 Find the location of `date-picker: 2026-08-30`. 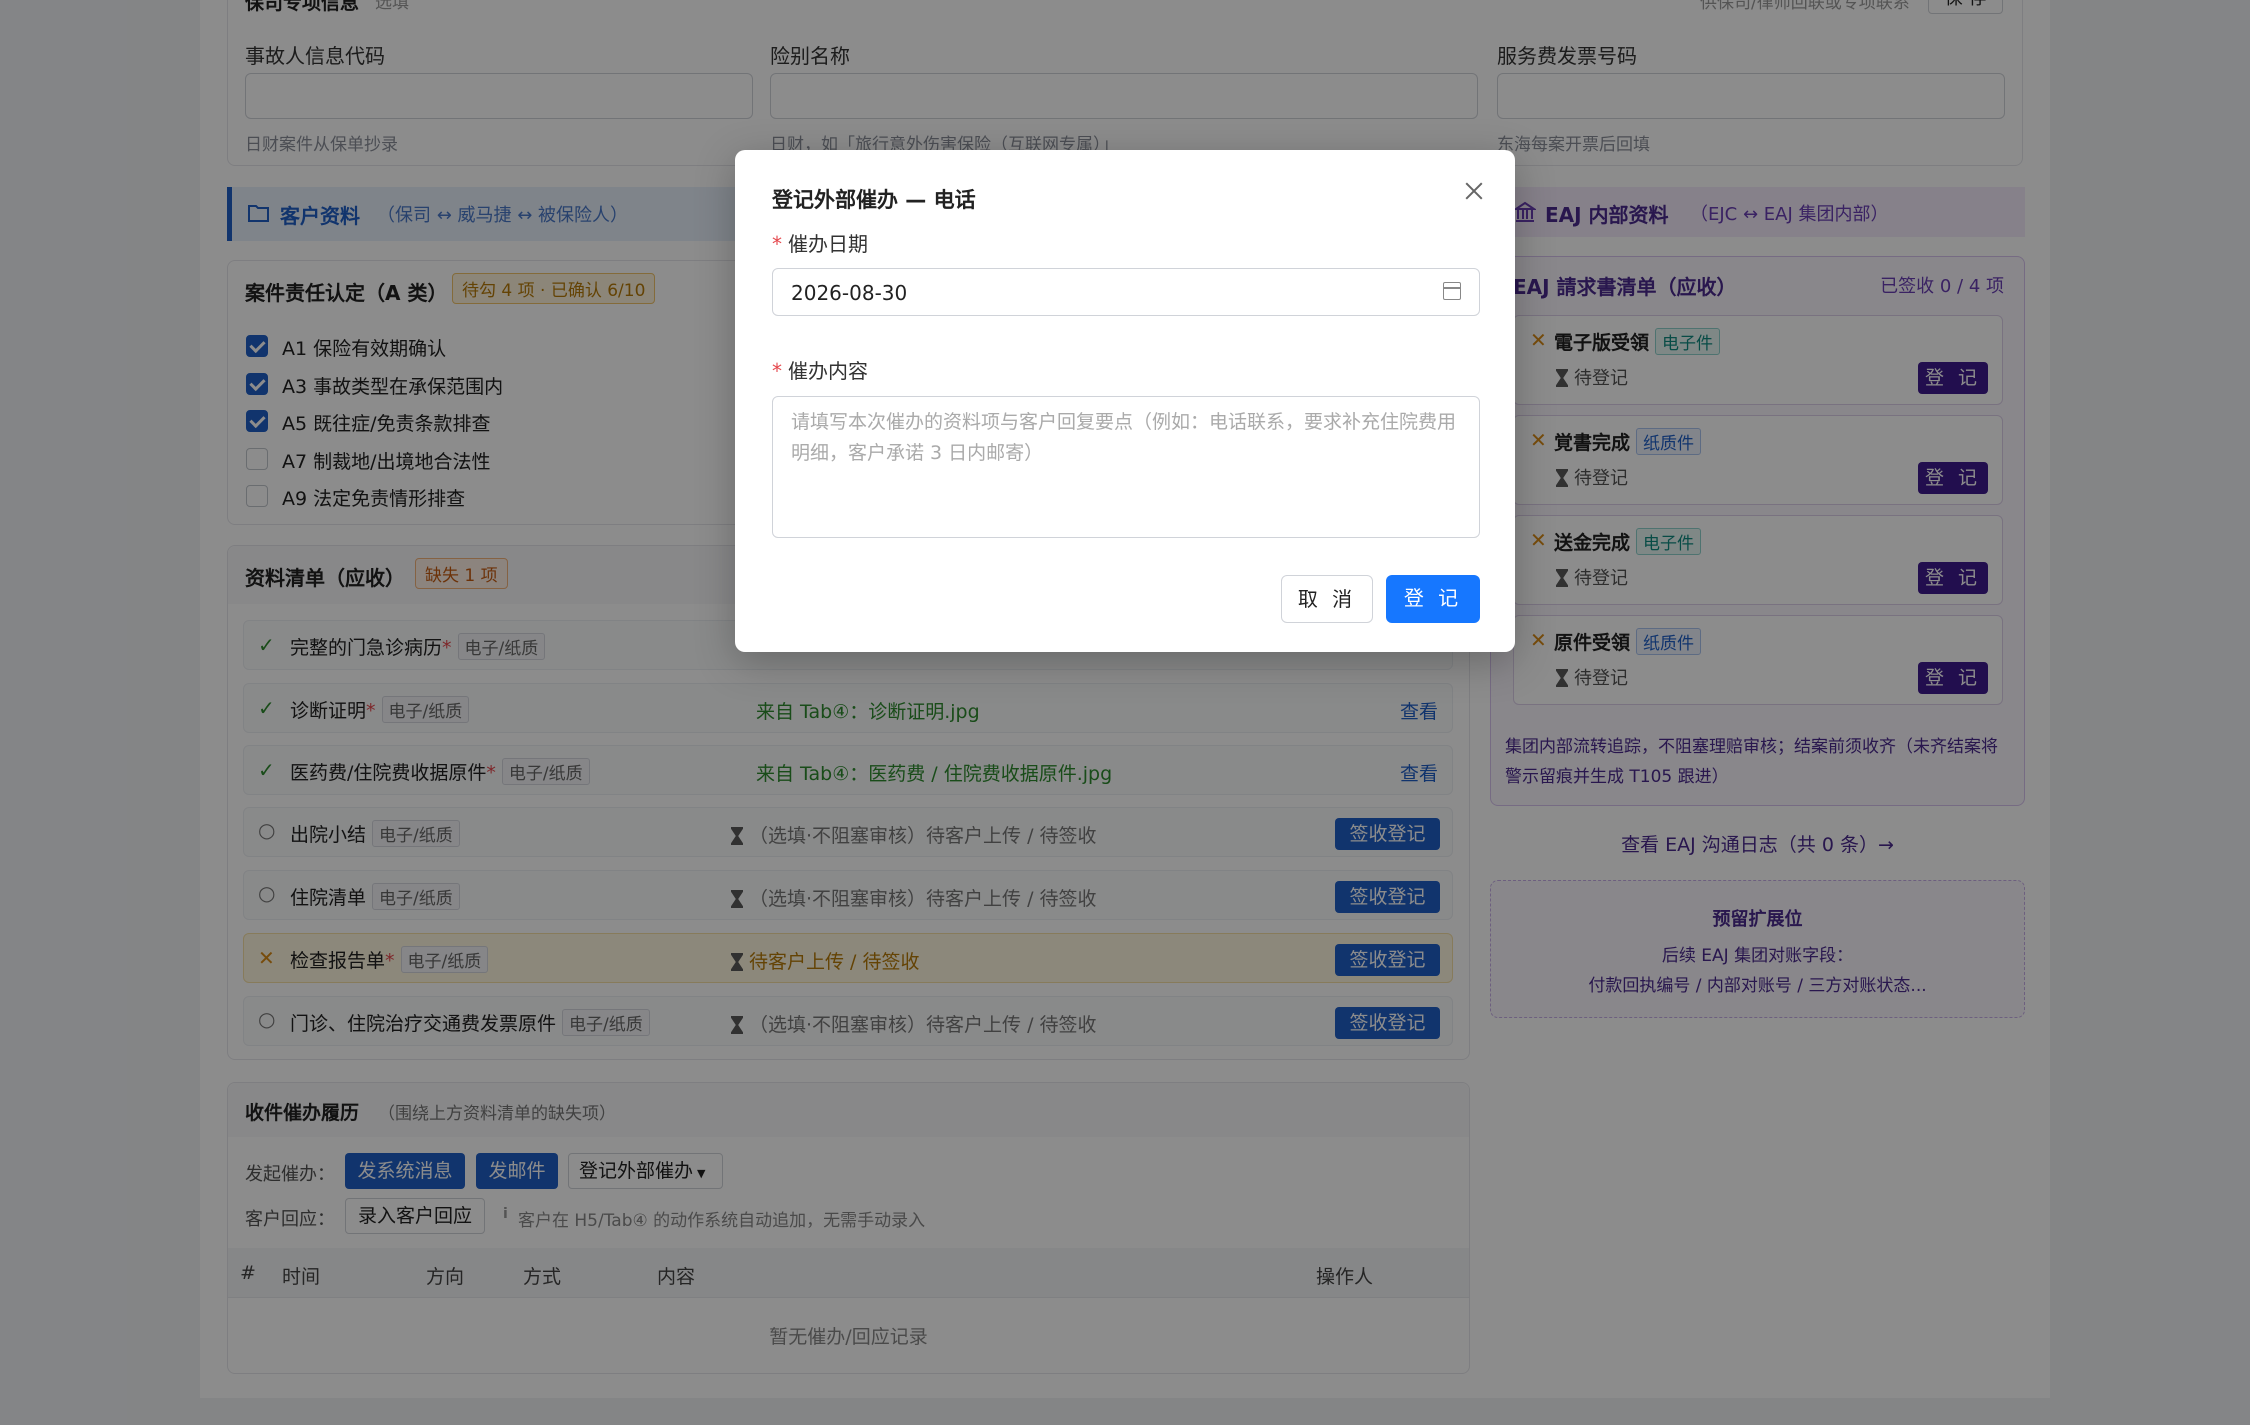

date-picker: 2026-08-30 is located at coordinates (1126, 292).